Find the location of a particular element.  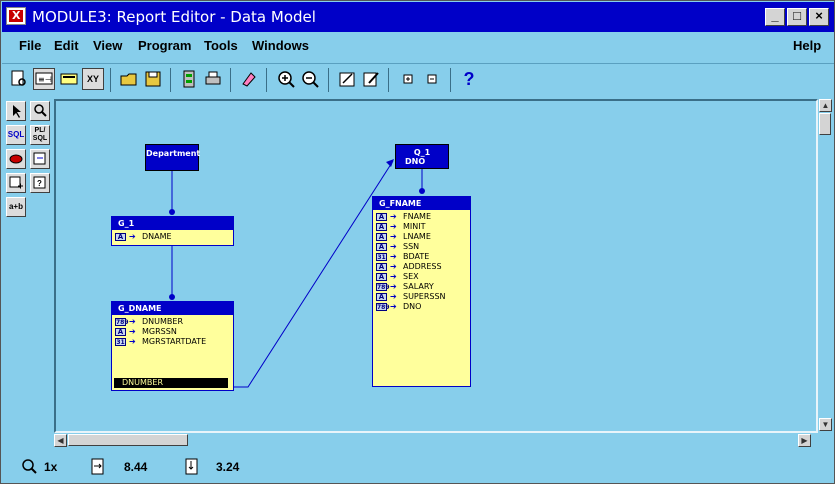

plsql-query-tool-button: PL/ SQL is located at coordinates (40, 135).